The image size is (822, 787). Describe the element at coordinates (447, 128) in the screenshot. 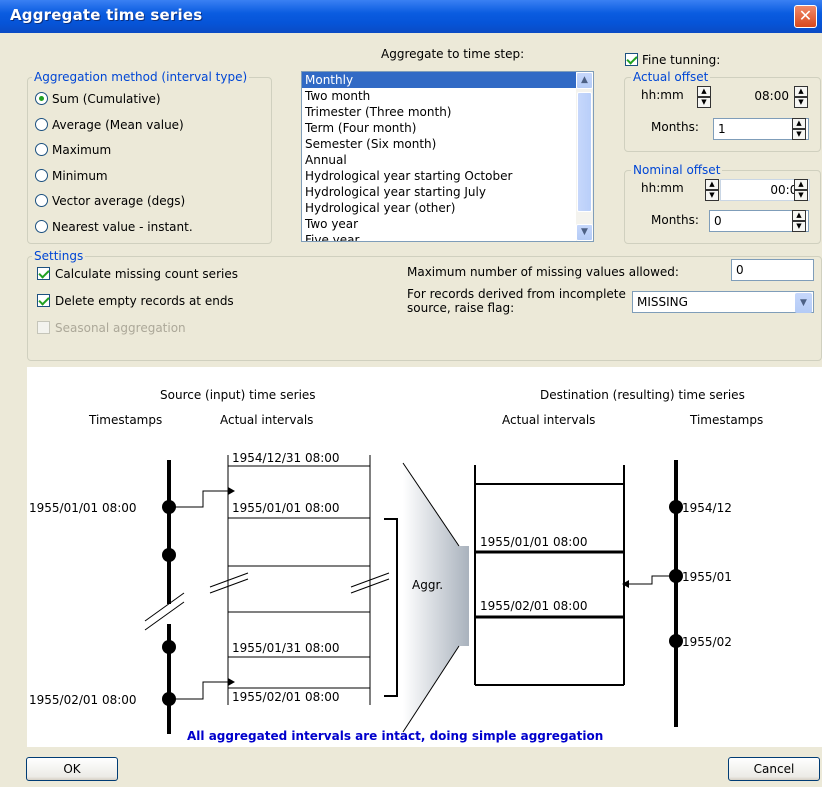

I see `time-step-option: Term (Four month)` at that location.